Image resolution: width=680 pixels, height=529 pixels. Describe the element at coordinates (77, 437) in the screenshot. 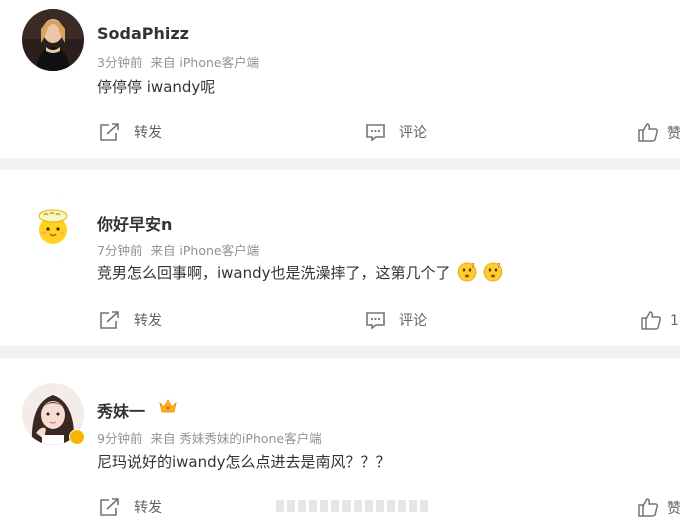

I see `verified-badge-icon` at that location.